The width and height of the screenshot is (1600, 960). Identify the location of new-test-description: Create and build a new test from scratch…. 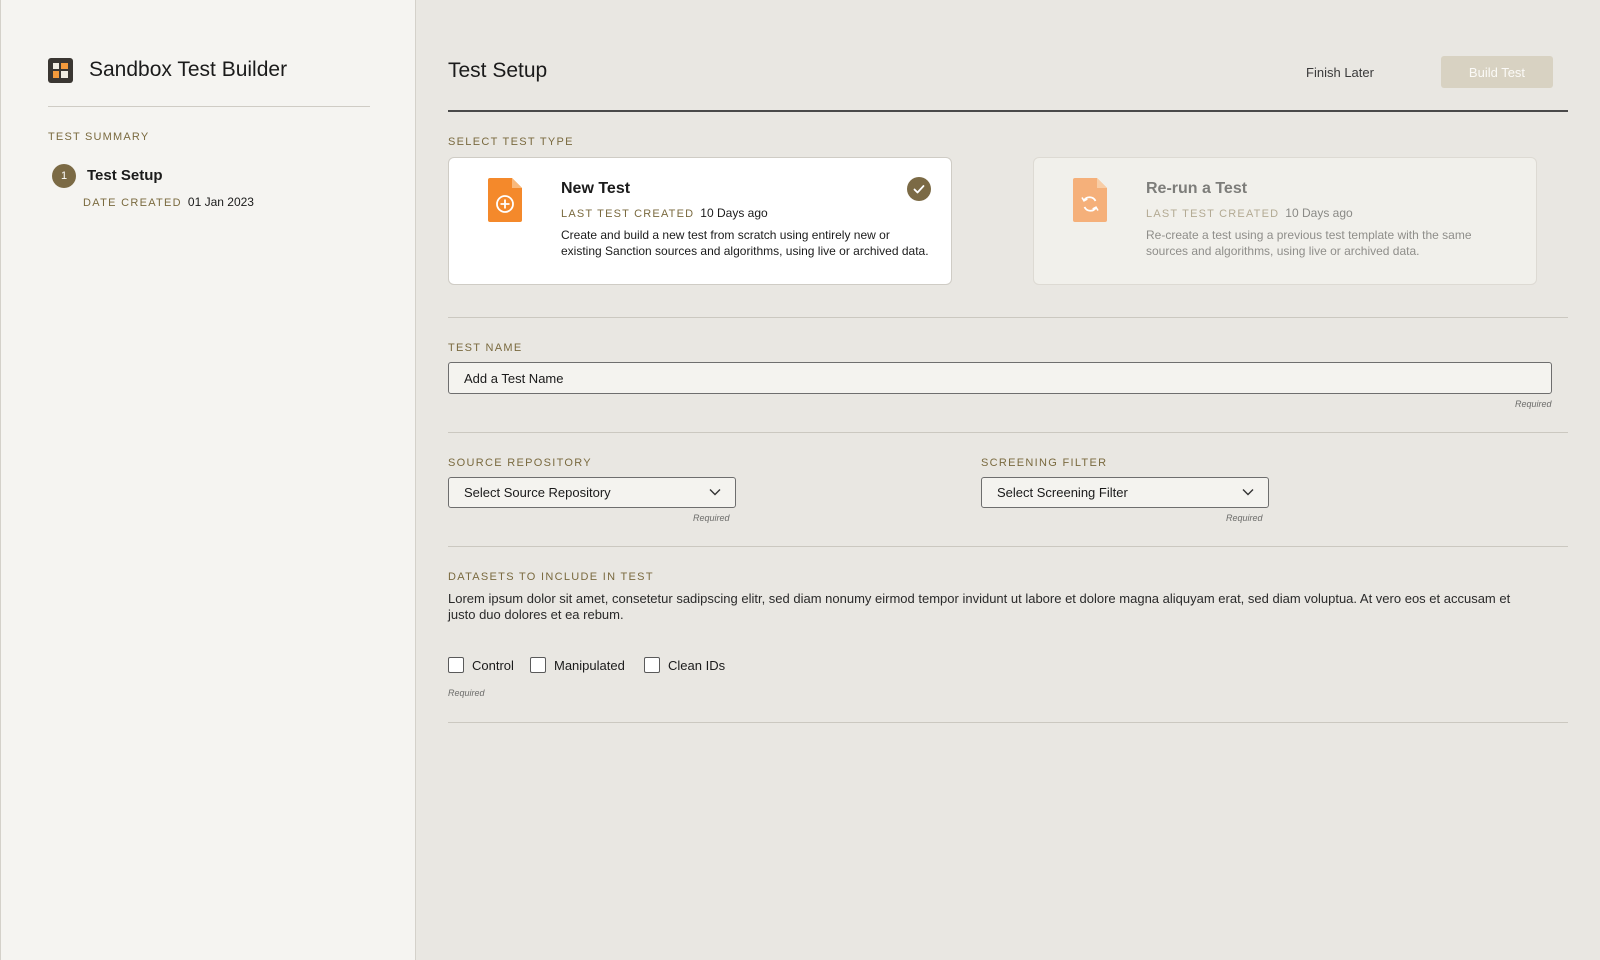
(745, 243).